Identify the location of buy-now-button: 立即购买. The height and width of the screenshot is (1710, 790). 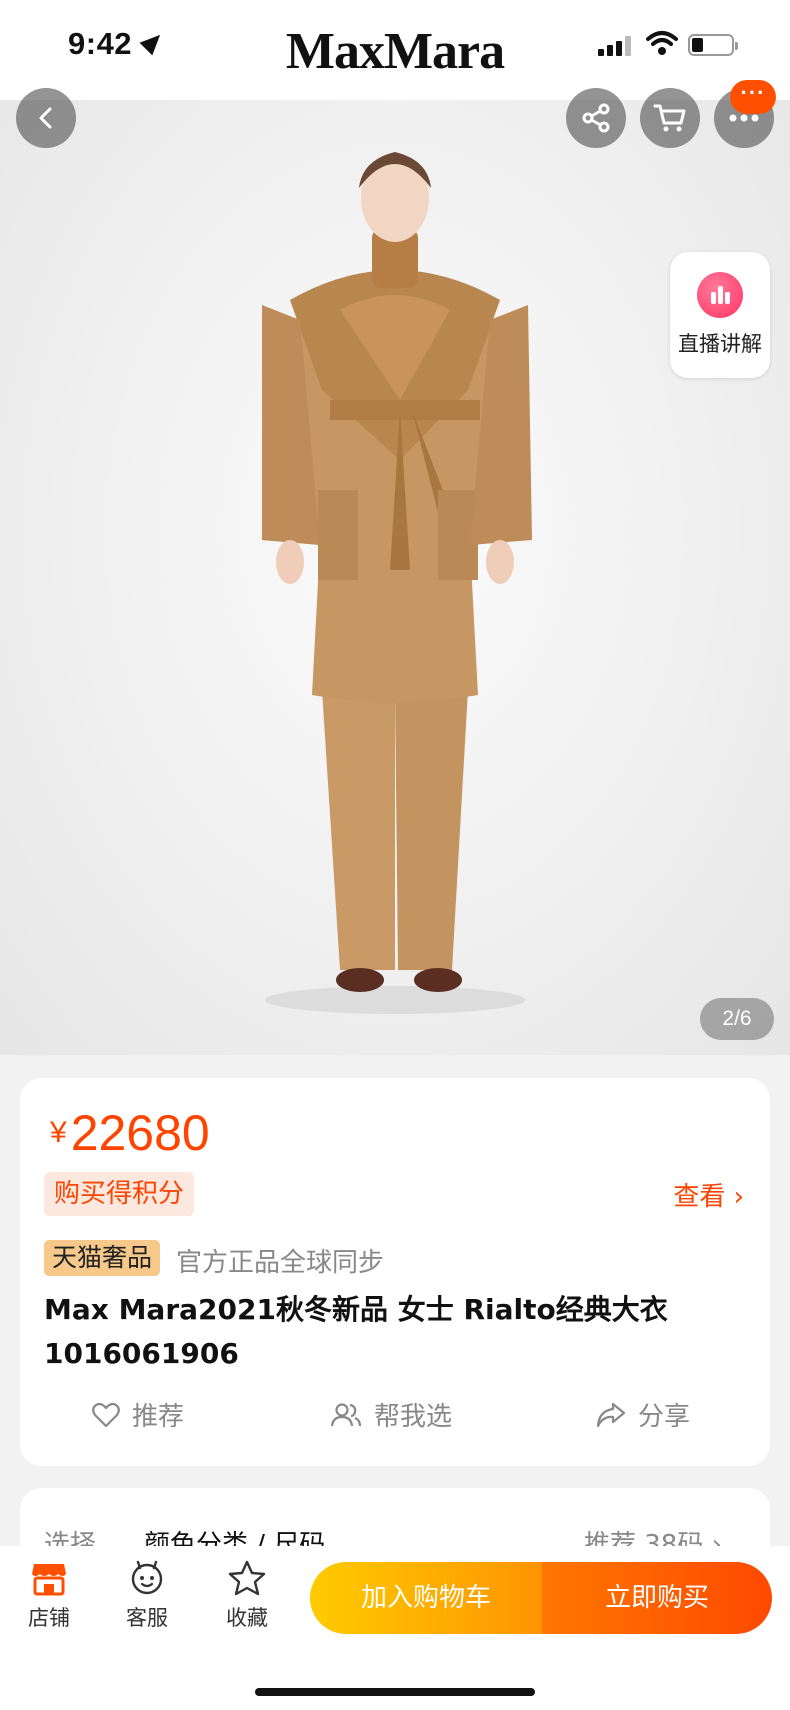
(657, 1598).